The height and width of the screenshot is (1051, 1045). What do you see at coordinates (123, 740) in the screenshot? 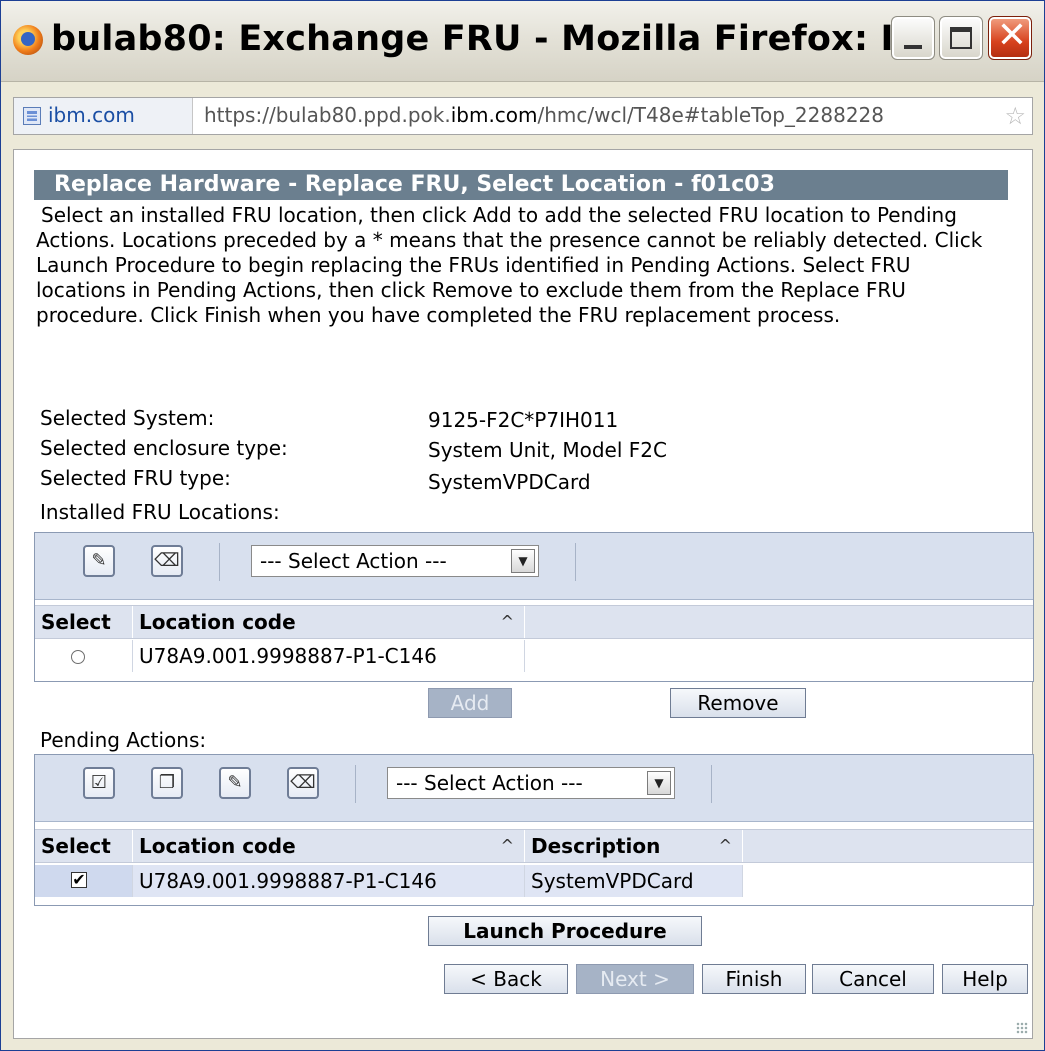
I see `pending-actions-label: Pending Actions:` at bounding box center [123, 740].